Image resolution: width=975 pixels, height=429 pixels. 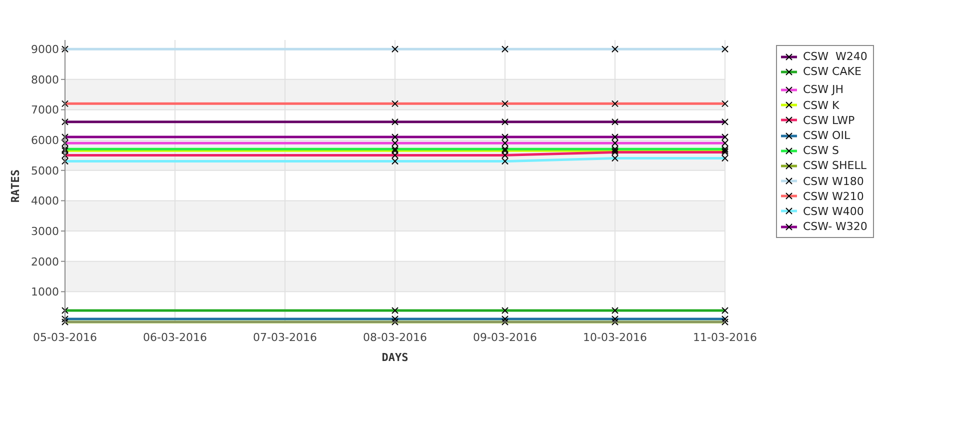 What do you see at coordinates (45, 110) in the screenshot?
I see `tick-label: 7000` at bounding box center [45, 110].